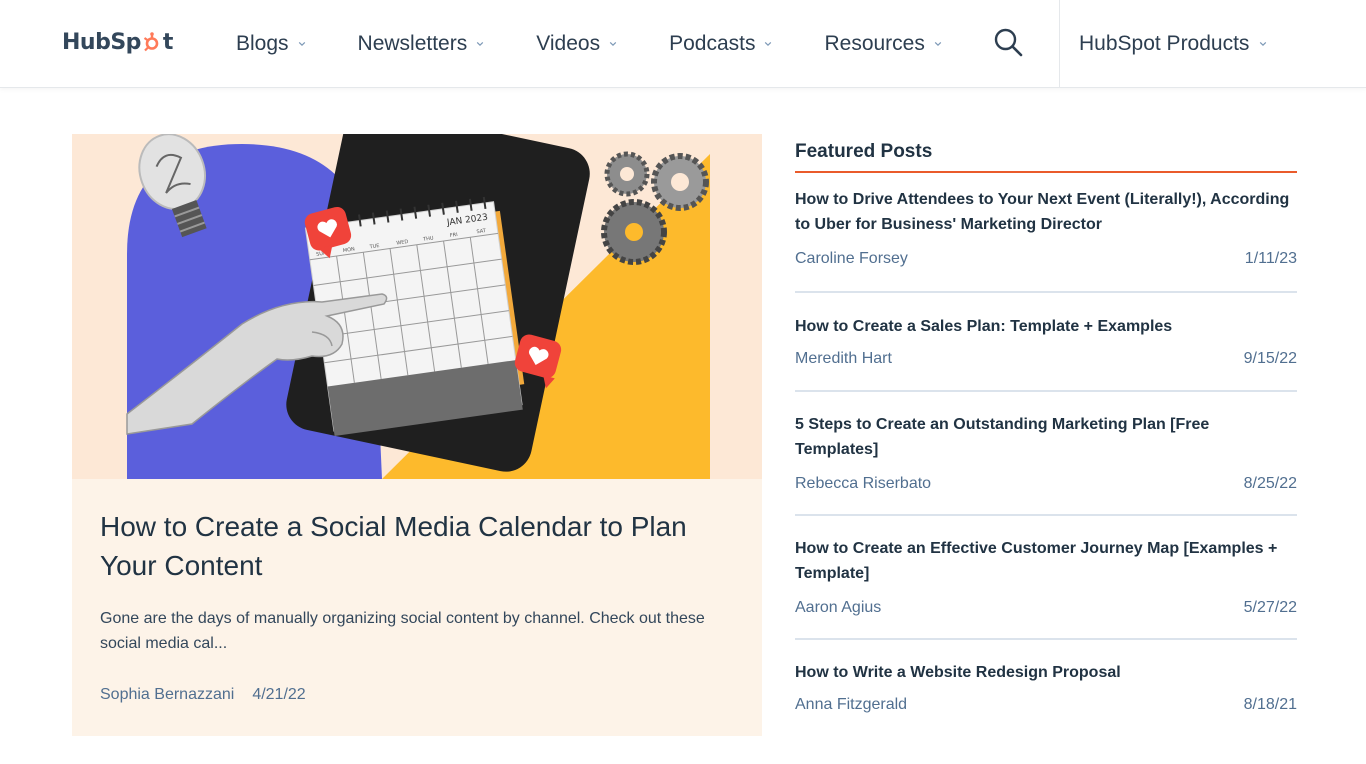 The width and height of the screenshot is (1366, 764). I want to click on post-date: 1/11/23, so click(1270, 258).